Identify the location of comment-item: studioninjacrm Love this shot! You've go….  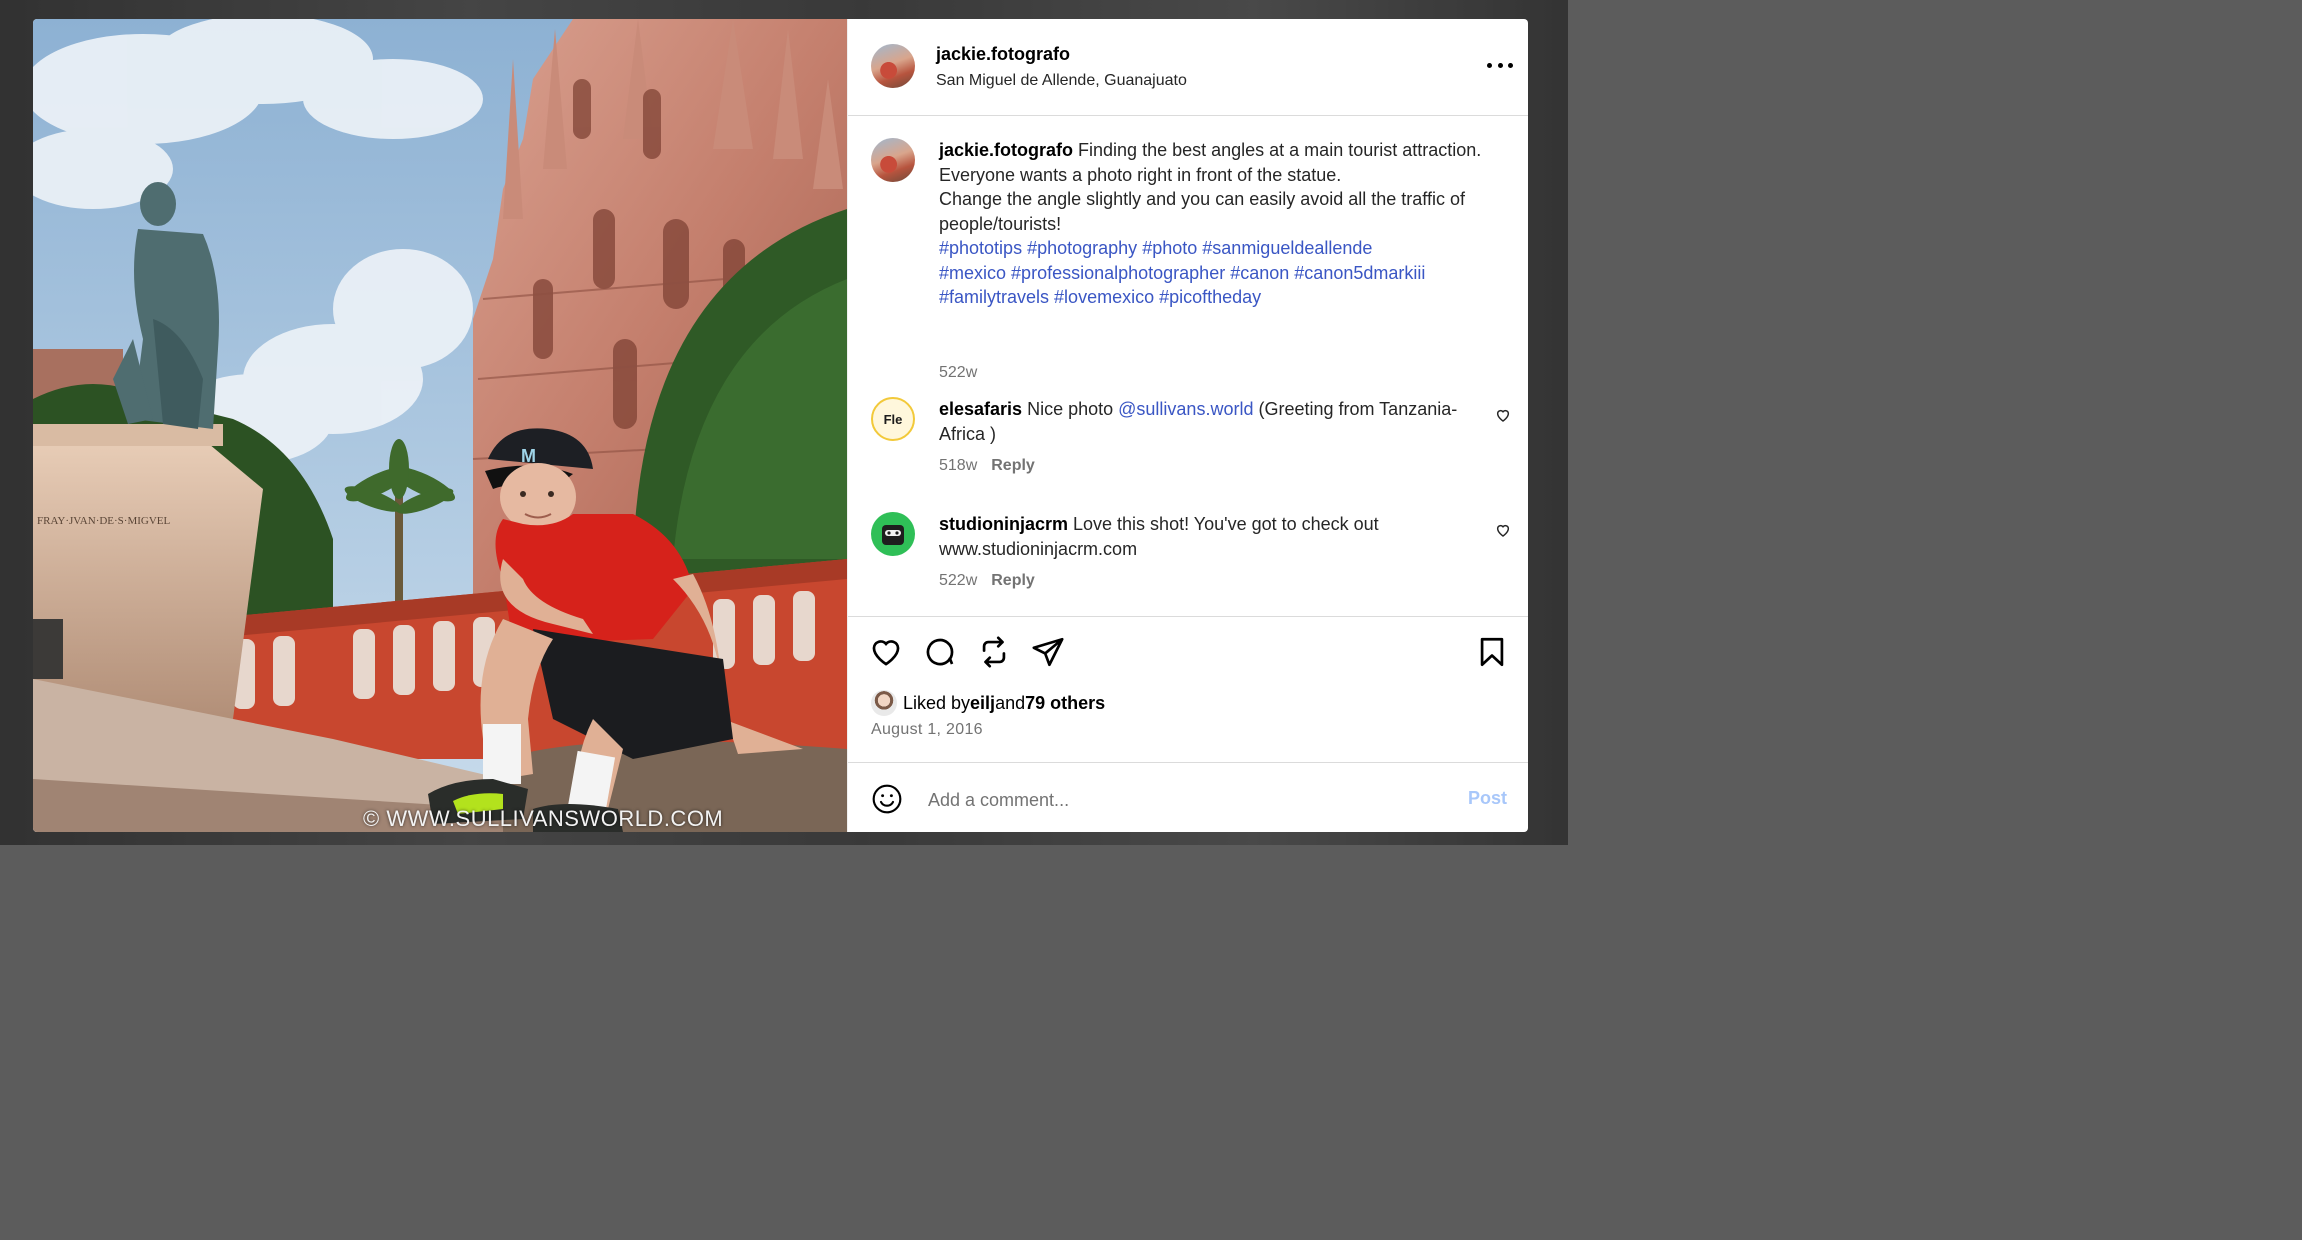
(1188, 557).